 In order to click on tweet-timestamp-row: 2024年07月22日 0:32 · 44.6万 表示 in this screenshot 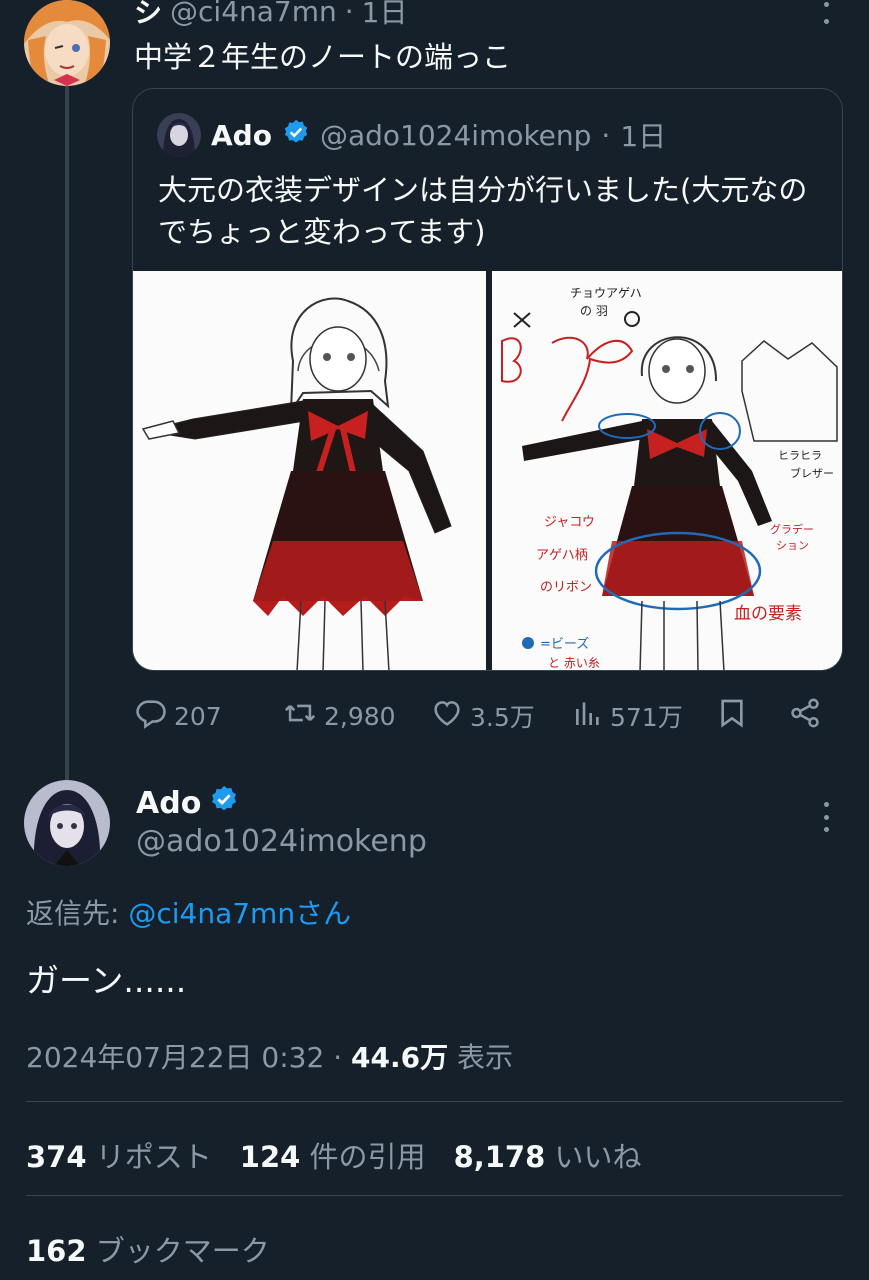, I will do `click(269, 1056)`.